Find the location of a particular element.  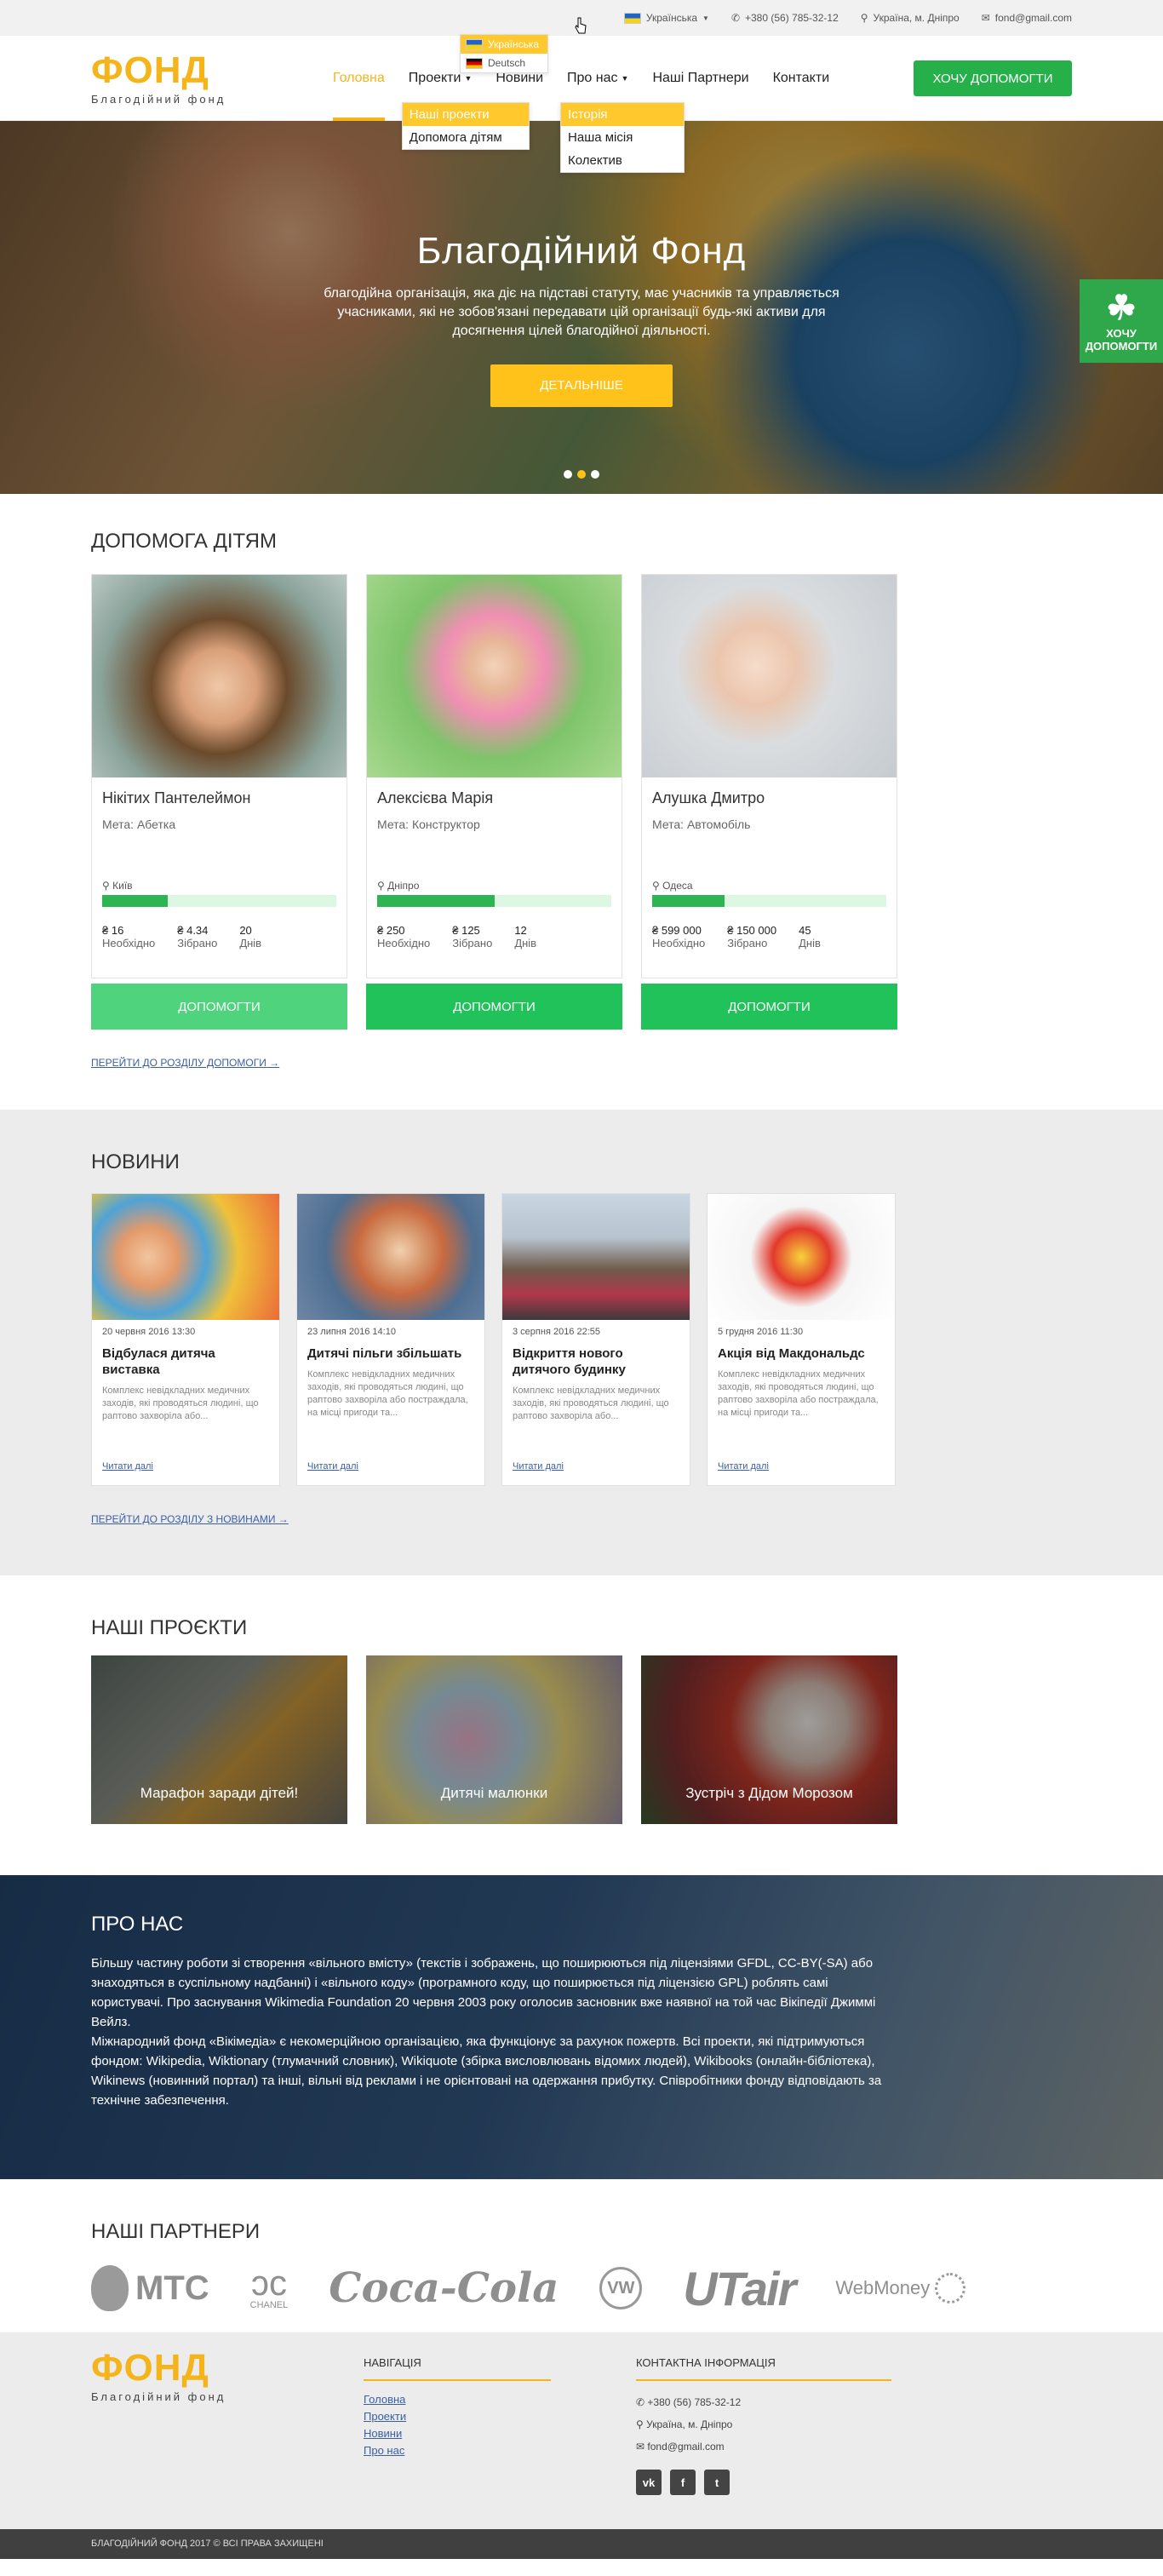

child-stats: ₴ 250 Необхідно ₴ 125 Зібрано 12 Днів is located at coordinates (456, 937).